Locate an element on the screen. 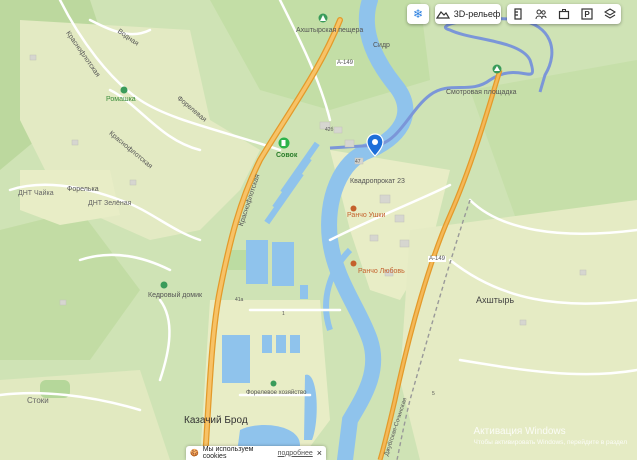 This screenshot has width=637, height=460. relief-3d-button: 3D-рельеф is located at coordinates (468, 14).